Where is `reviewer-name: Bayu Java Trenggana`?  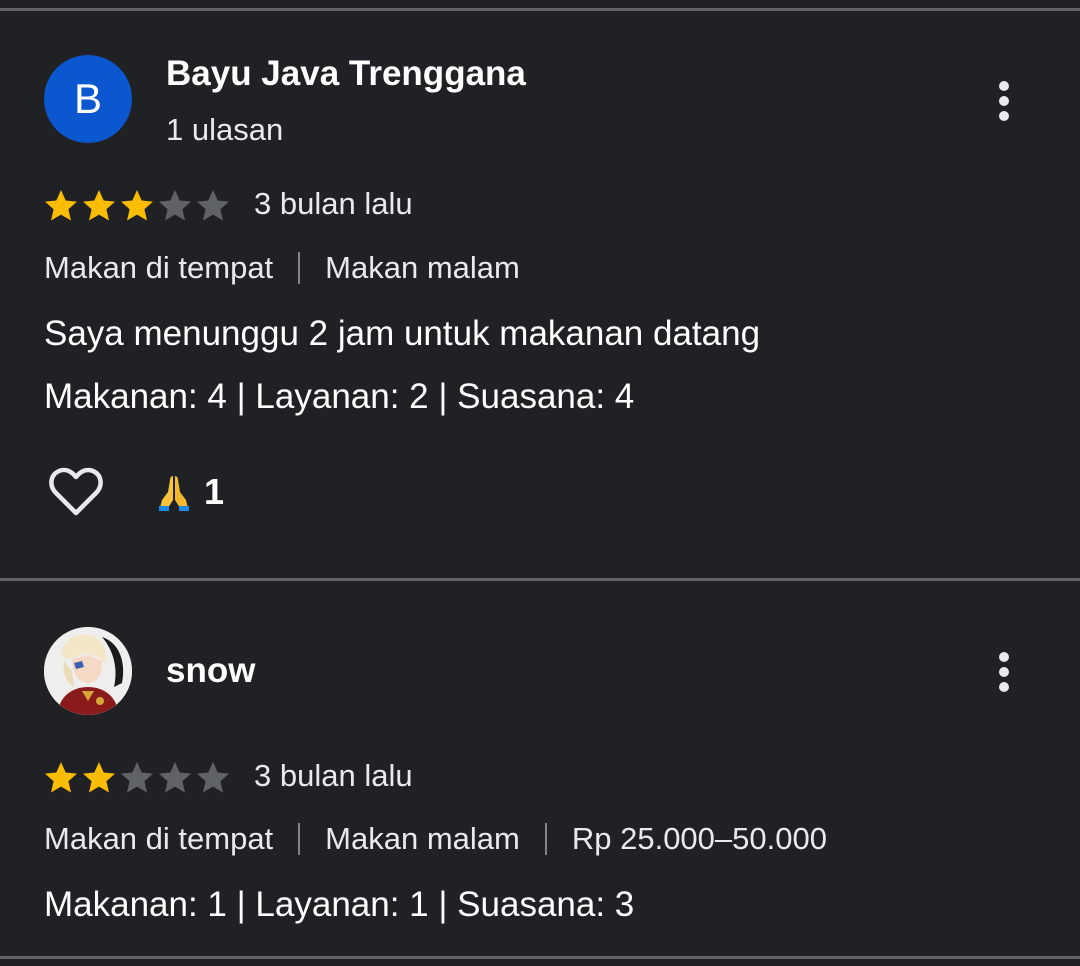 reviewer-name: Bayu Java Trenggana is located at coordinates (346, 74).